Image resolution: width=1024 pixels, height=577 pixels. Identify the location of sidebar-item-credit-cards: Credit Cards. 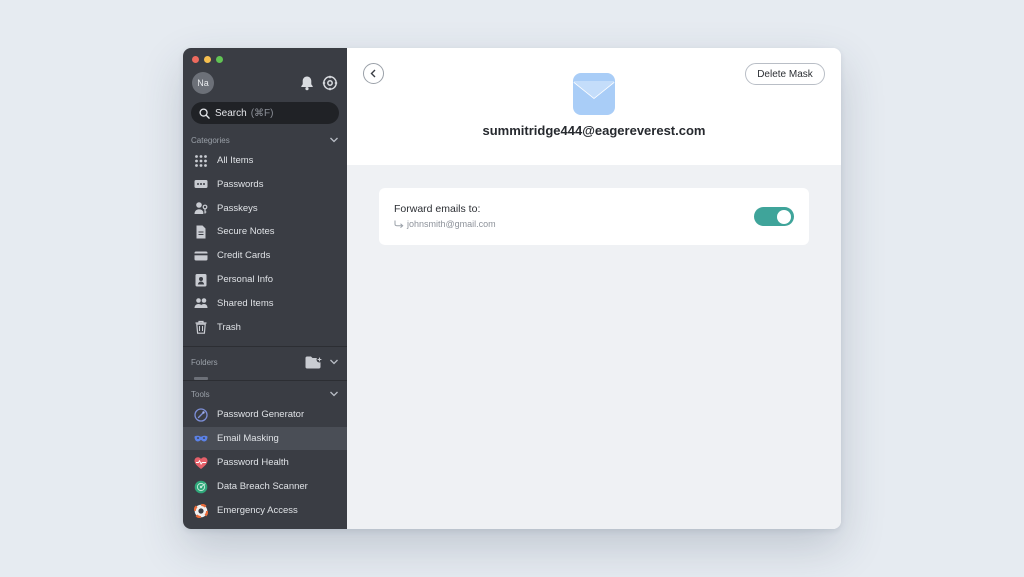
(265, 255).